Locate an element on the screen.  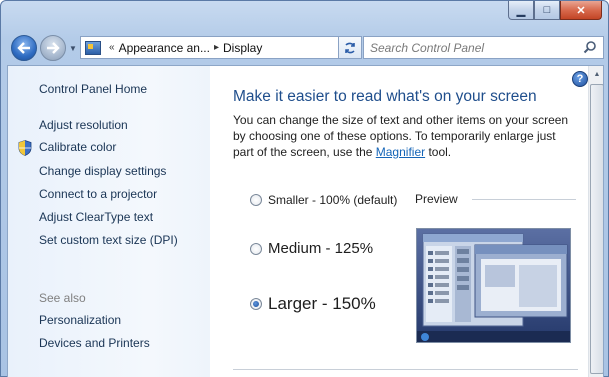
bottom-divider is located at coordinates (405, 369).